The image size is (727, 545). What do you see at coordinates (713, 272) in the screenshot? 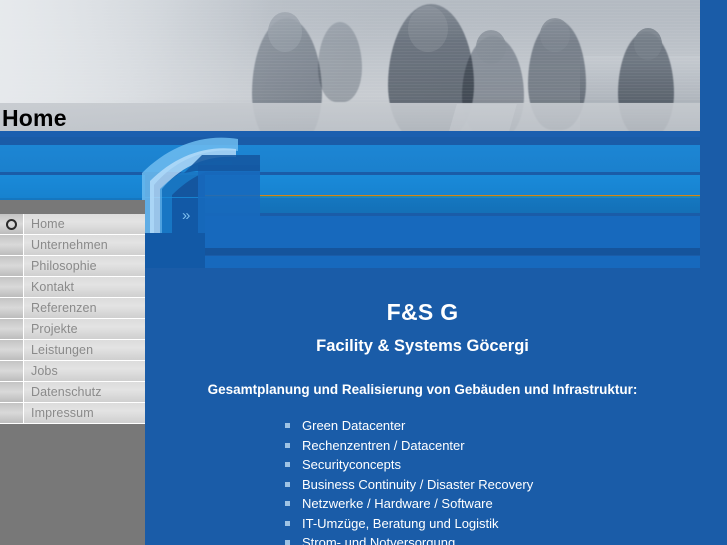
I see `page-right-margin` at bounding box center [713, 272].